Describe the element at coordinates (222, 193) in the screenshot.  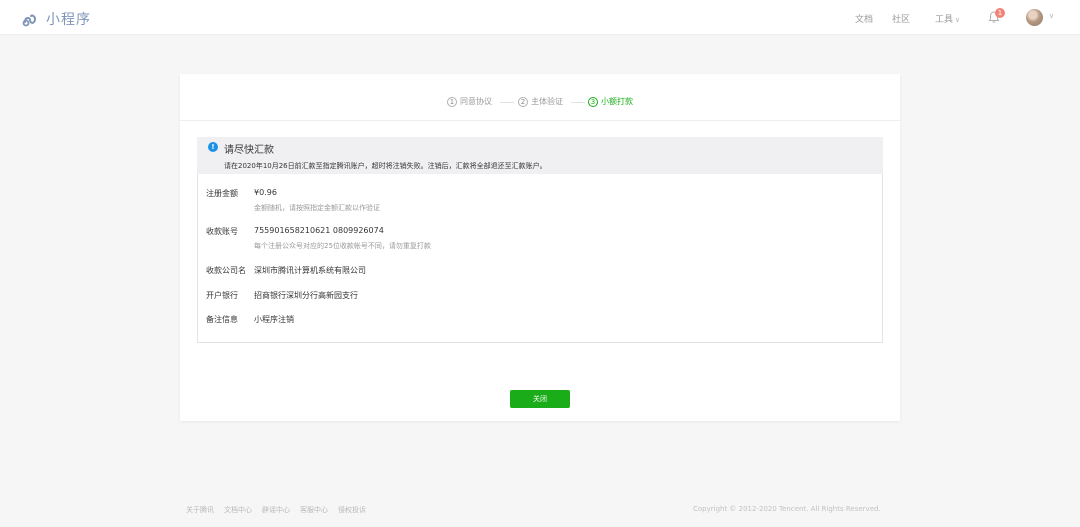
I see `info-label: 注册金额` at that location.